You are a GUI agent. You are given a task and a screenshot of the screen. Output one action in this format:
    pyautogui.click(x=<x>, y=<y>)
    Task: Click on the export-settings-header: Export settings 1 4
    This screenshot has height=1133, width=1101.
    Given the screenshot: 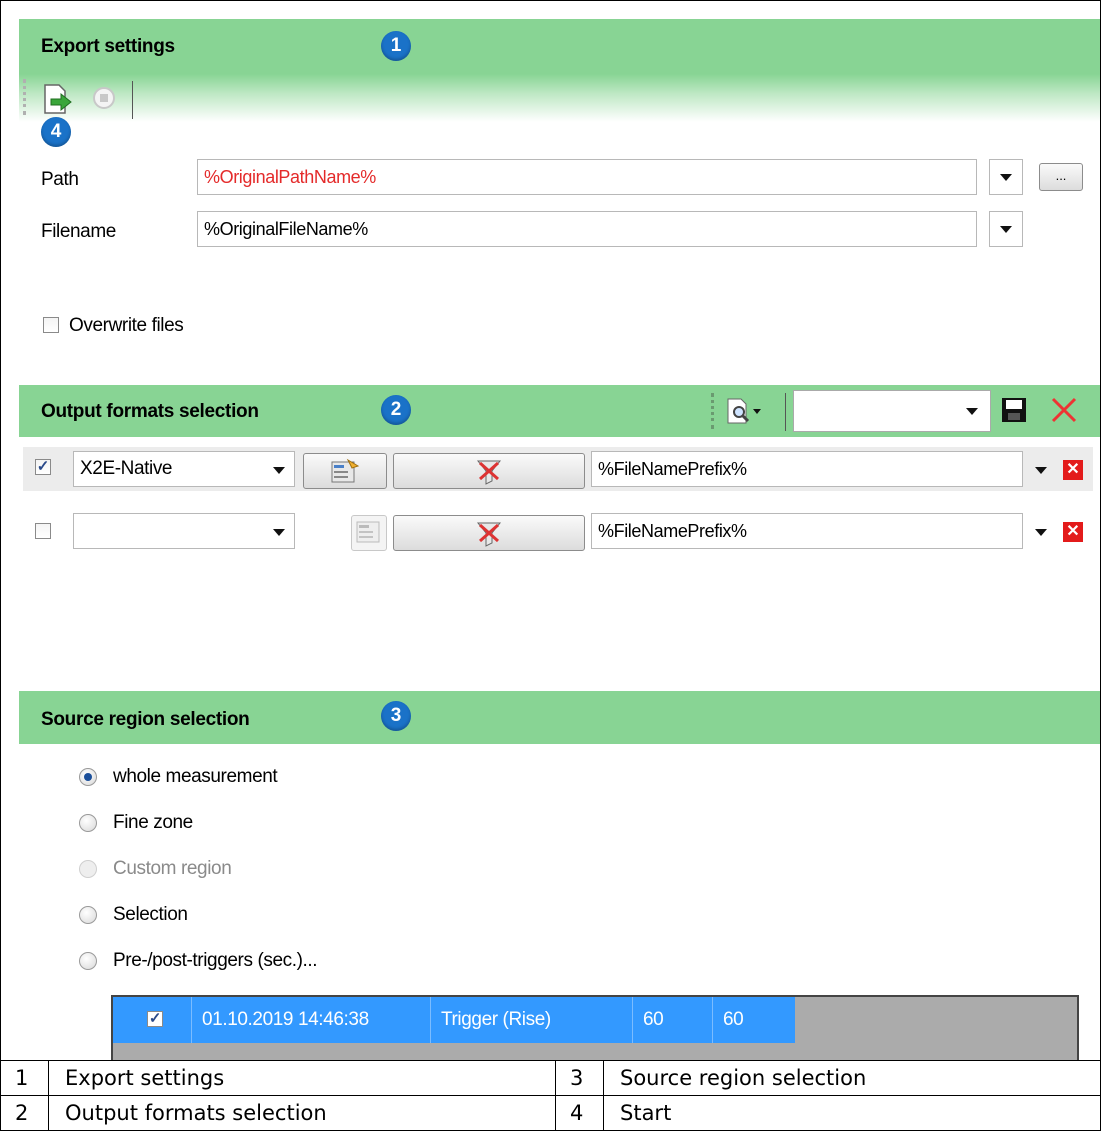 What is the action you would take?
    pyautogui.click(x=559, y=83)
    